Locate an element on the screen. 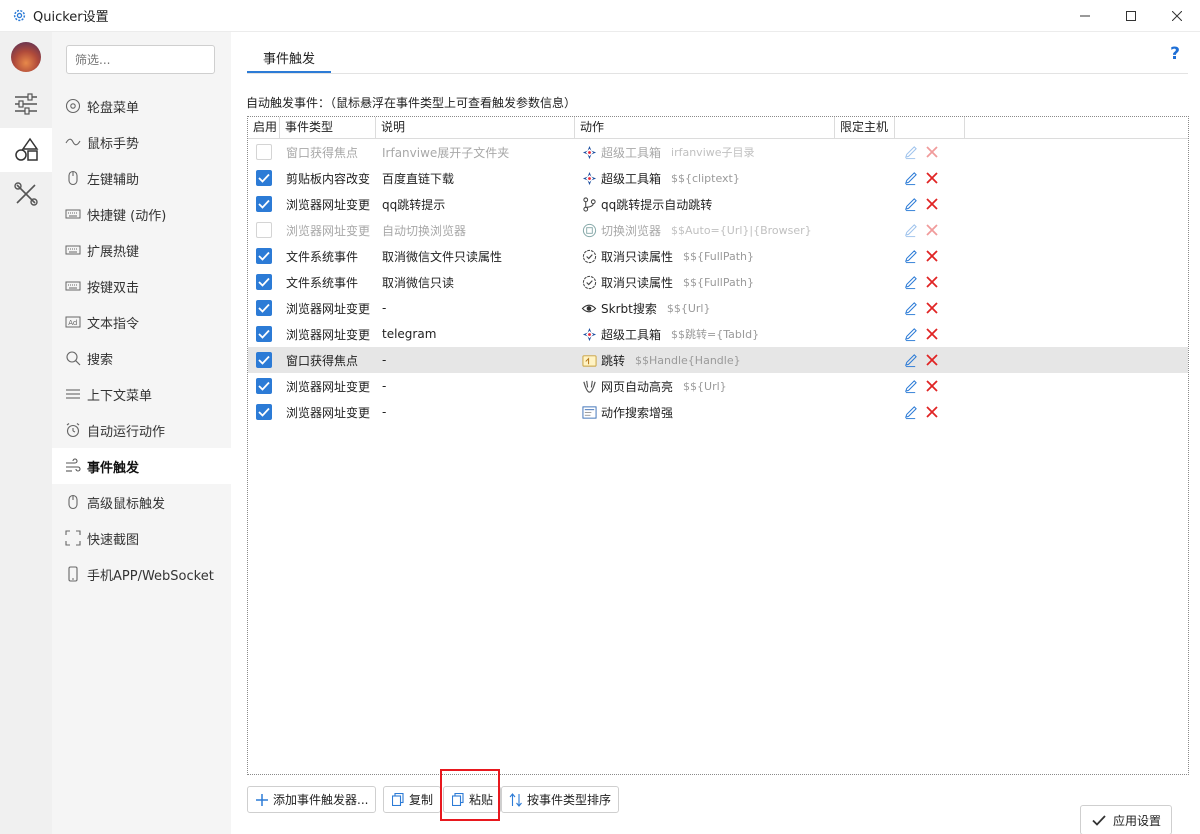  table-row: 文件系统事件 取消微信只读 取消只读属性 $${FullPath} is located at coordinates (718, 282).